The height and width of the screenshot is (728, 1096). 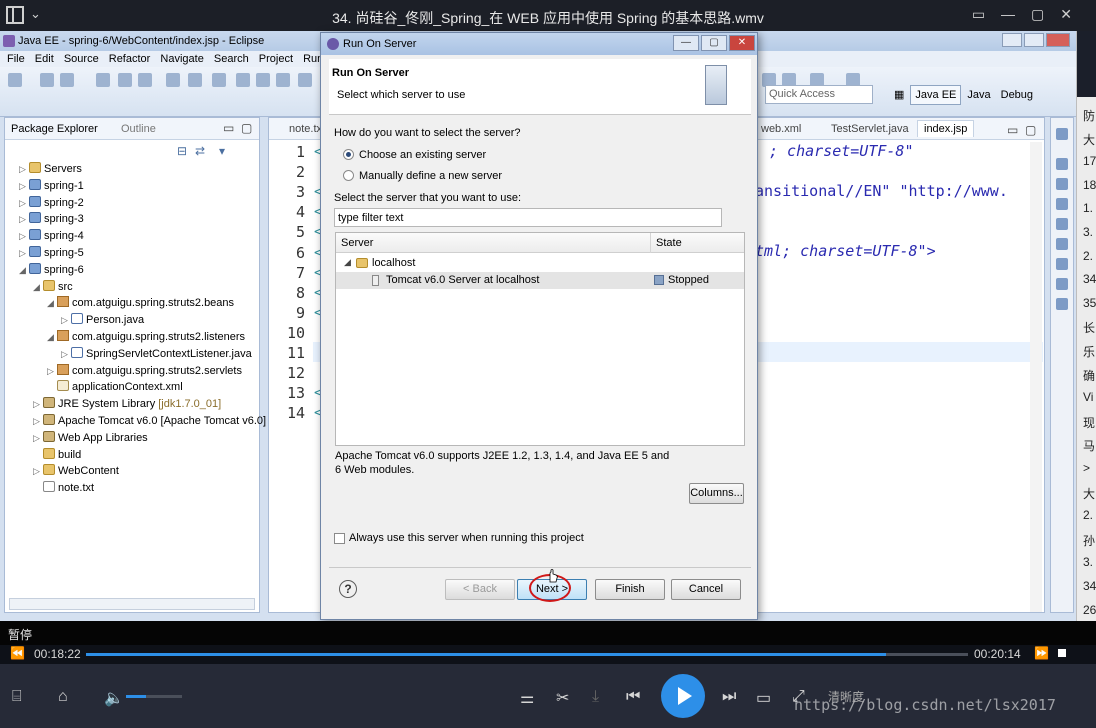 I want to click on collapse-all-icon: ⊟, so click(x=182, y=151).